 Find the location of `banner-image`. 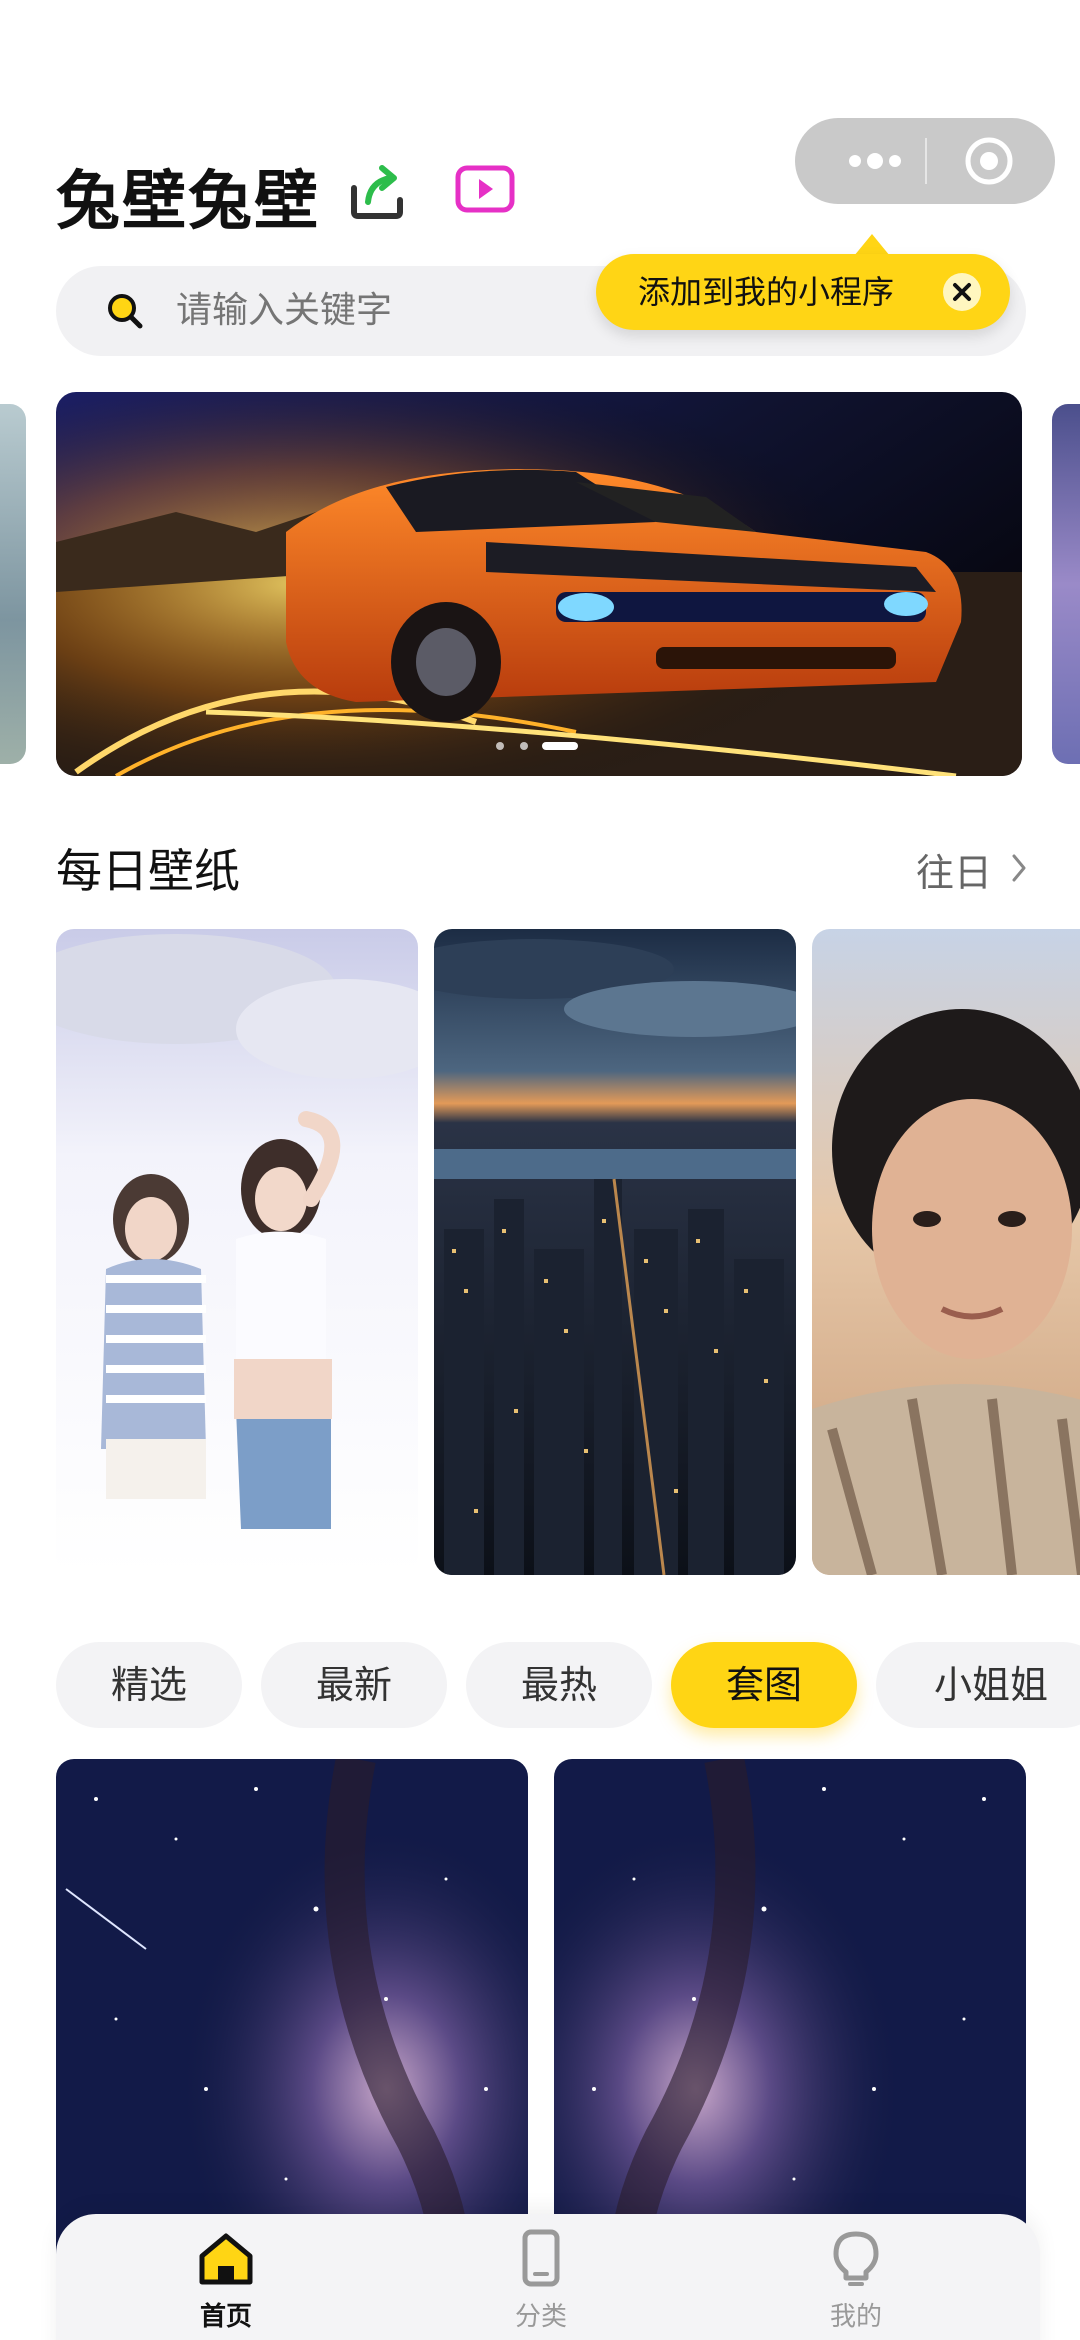

banner-image is located at coordinates (539, 584).